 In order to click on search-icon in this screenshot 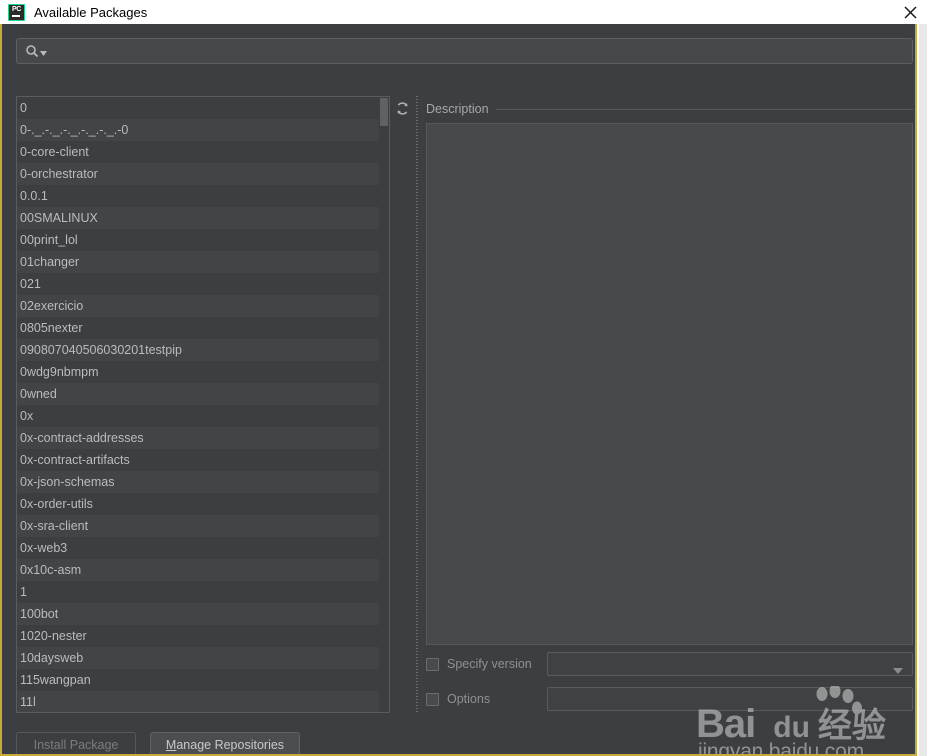, I will do `click(36, 51)`.